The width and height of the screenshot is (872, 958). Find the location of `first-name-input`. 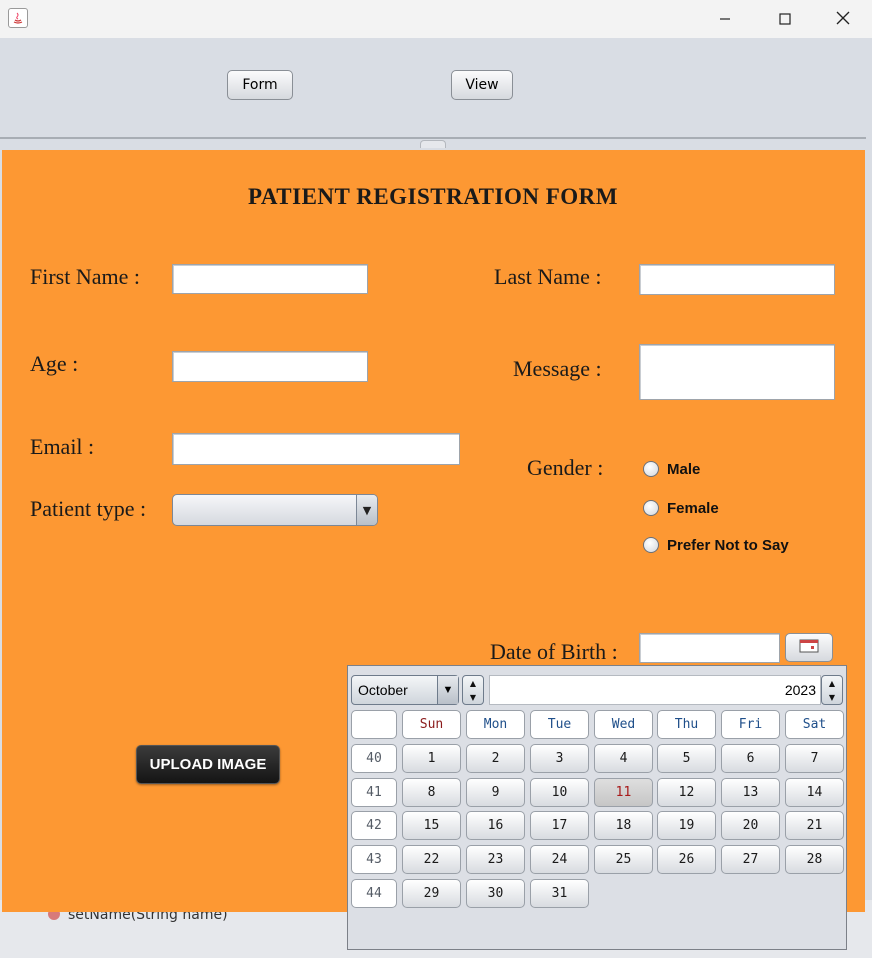

first-name-input is located at coordinates (270, 279).